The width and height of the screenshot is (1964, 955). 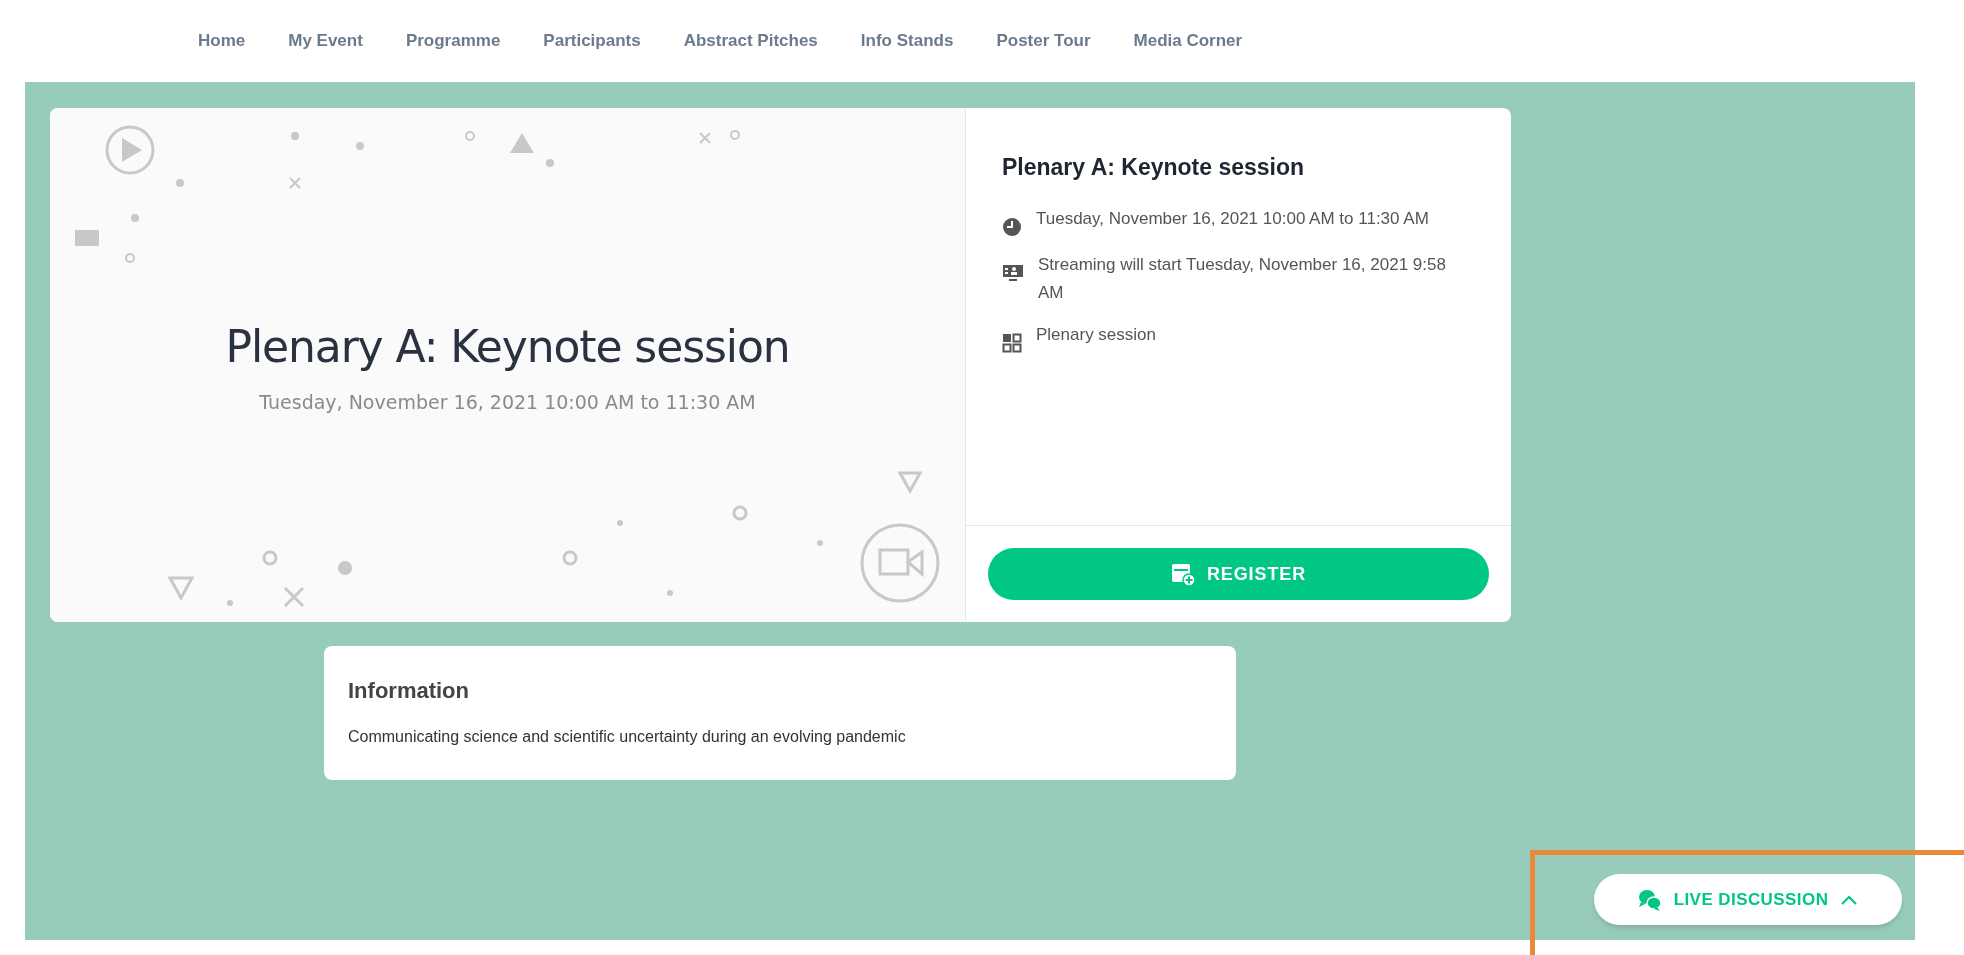 What do you see at coordinates (1012, 226) in the screenshot?
I see `clock-icon` at bounding box center [1012, 226].